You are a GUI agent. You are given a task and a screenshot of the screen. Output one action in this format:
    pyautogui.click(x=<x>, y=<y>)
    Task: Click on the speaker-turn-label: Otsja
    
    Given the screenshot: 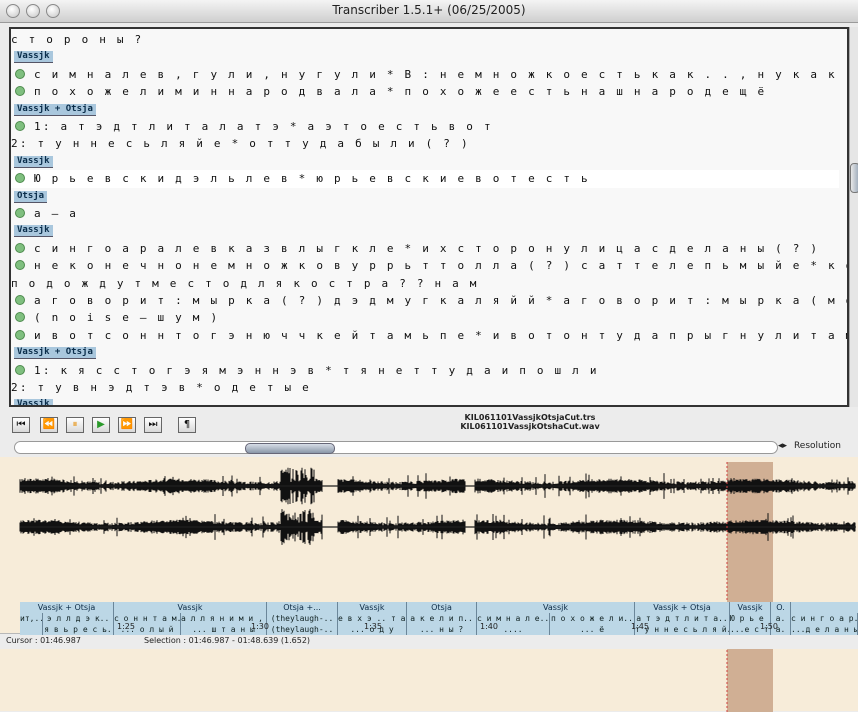 What is the action you would take?
    pyautogui.click(x=31, y=196)
    